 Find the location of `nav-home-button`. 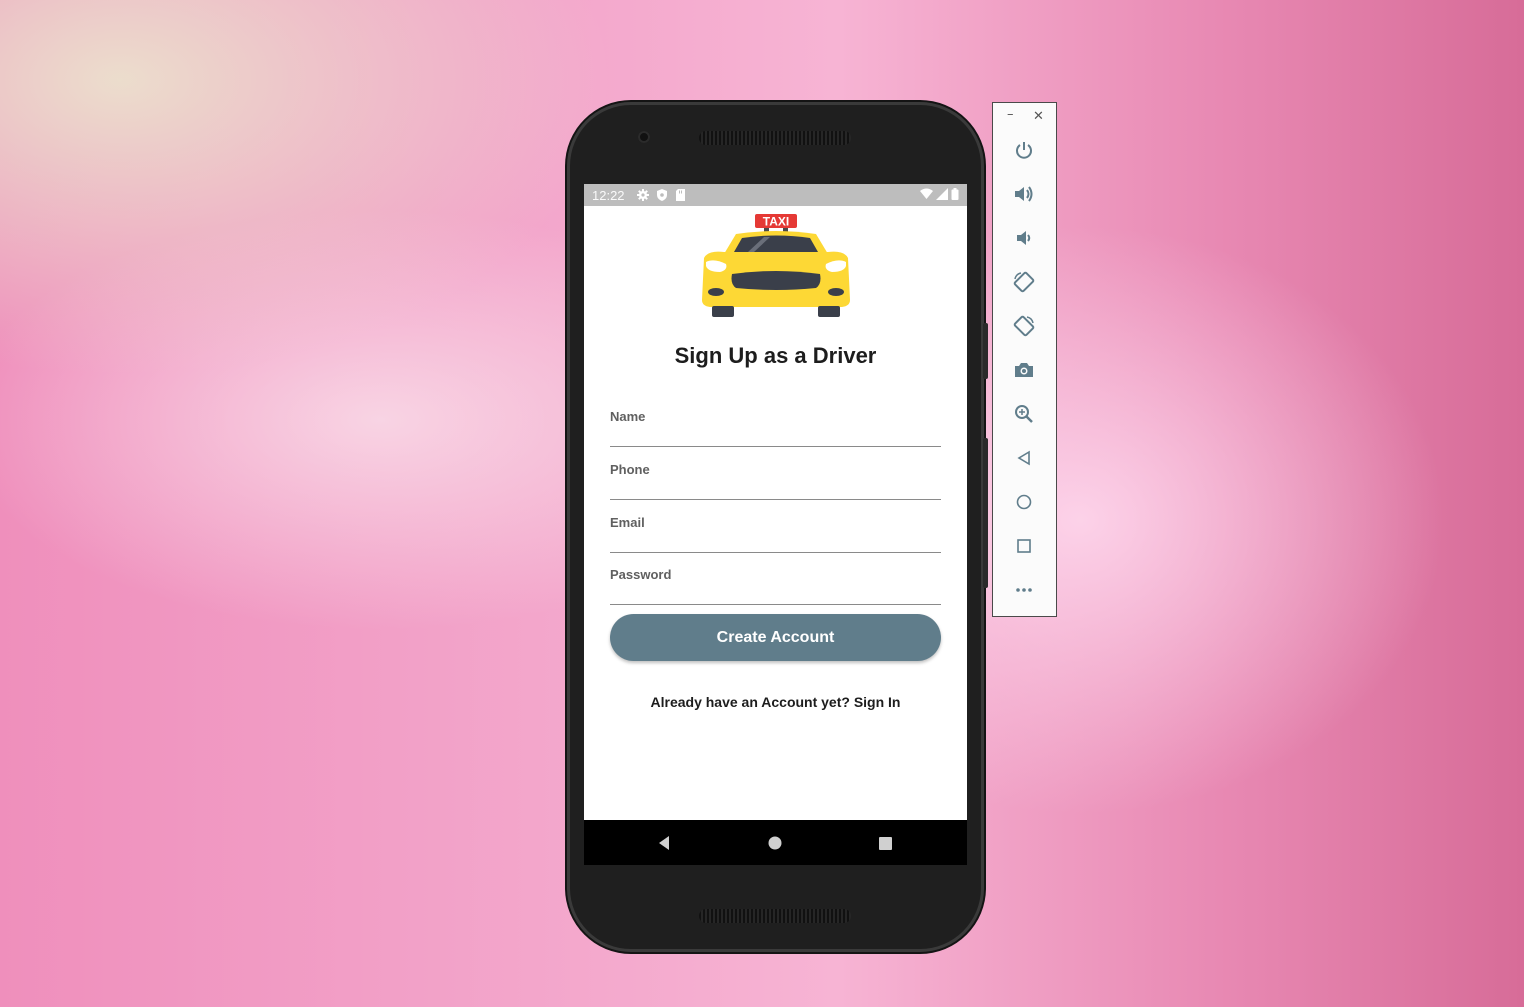

nav-home-button is located at coordinates (775, 843).